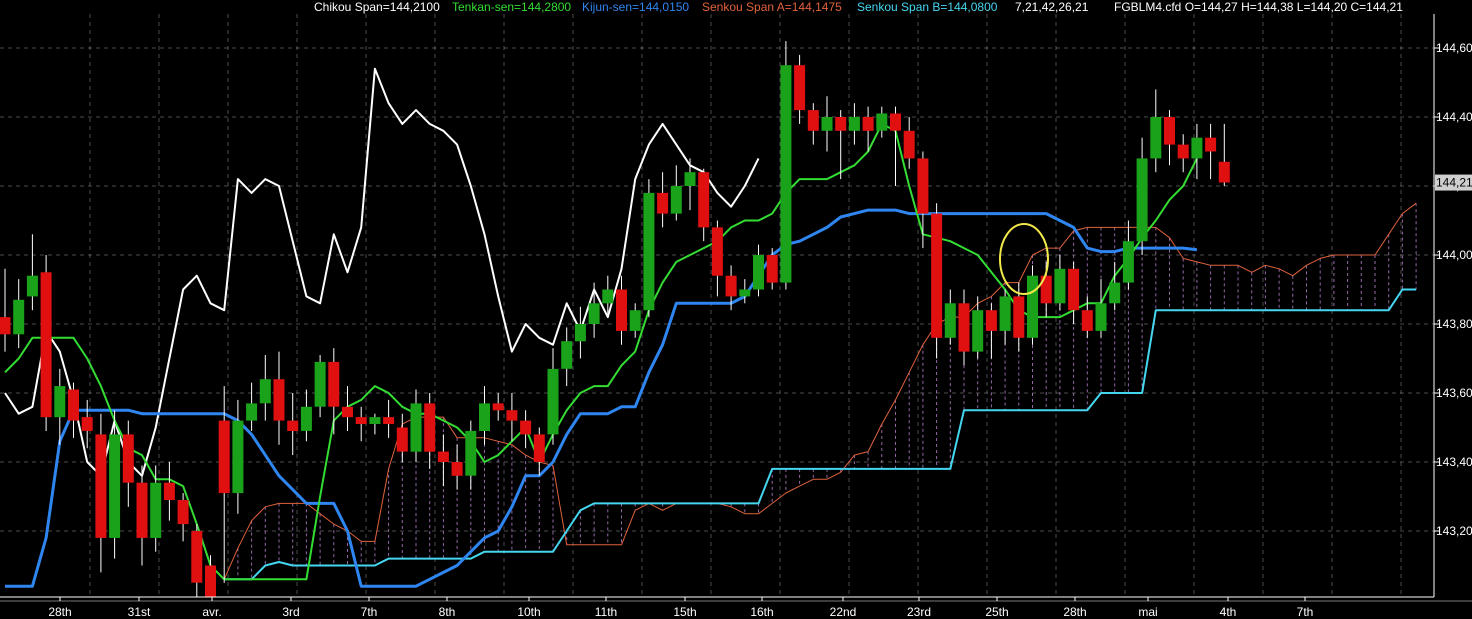 Image resolution: width=1472 pixels, height=619 pixels. What do you see at coordinates (1454, 531) in the screenshot?
I see `y-tick-label-7: 143,20` at bounding box center [1454, 531].